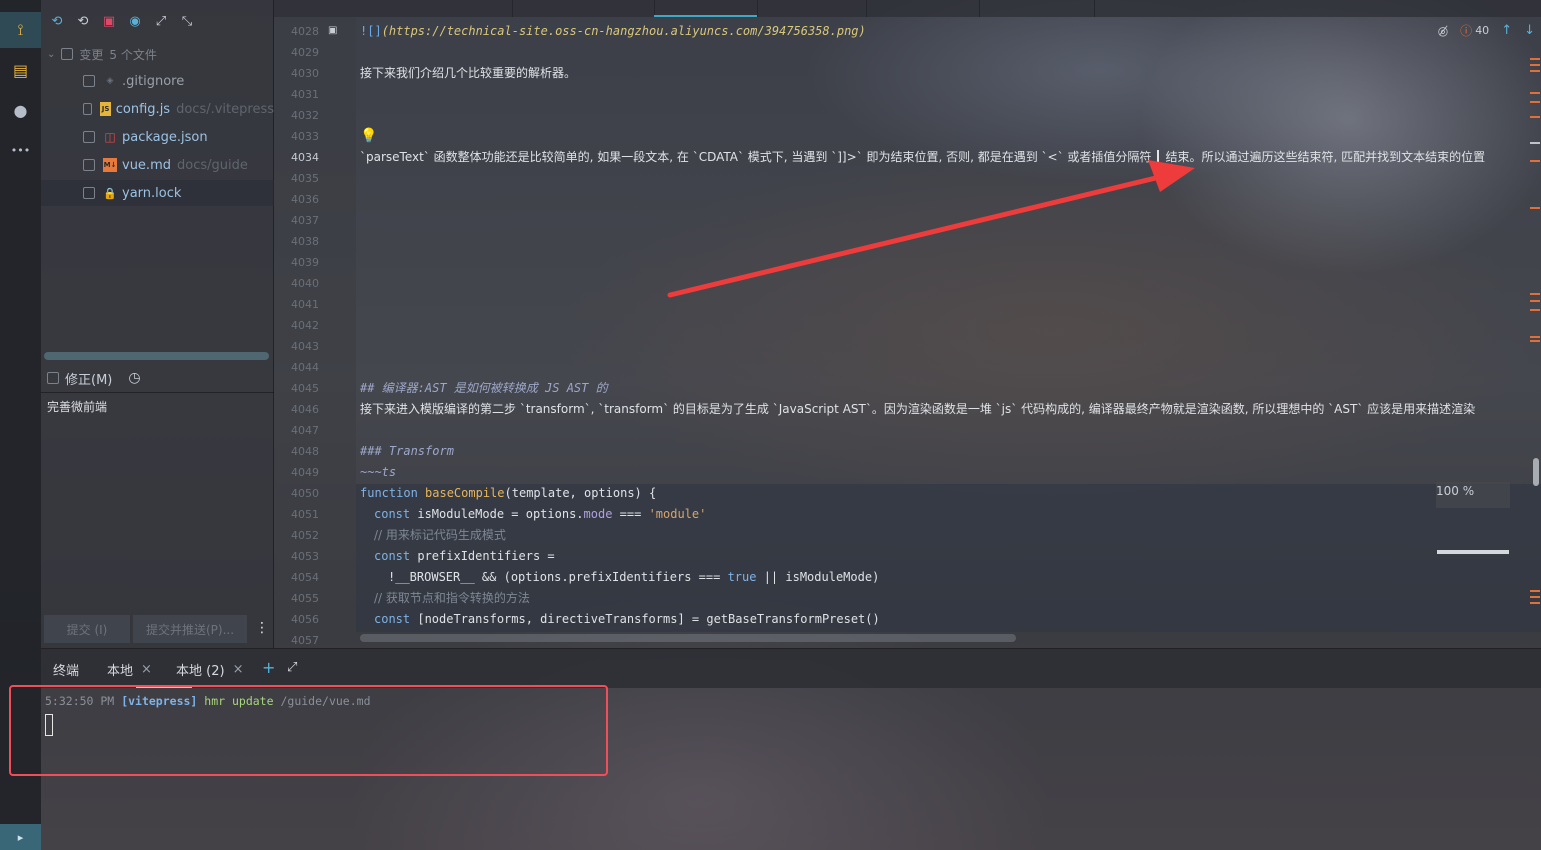 The width and height of the screenshot is (1541, 850). Describe the element at coordinates (20, 30) in the screenshot. I see `source-control-icon: ⟟` at that location.